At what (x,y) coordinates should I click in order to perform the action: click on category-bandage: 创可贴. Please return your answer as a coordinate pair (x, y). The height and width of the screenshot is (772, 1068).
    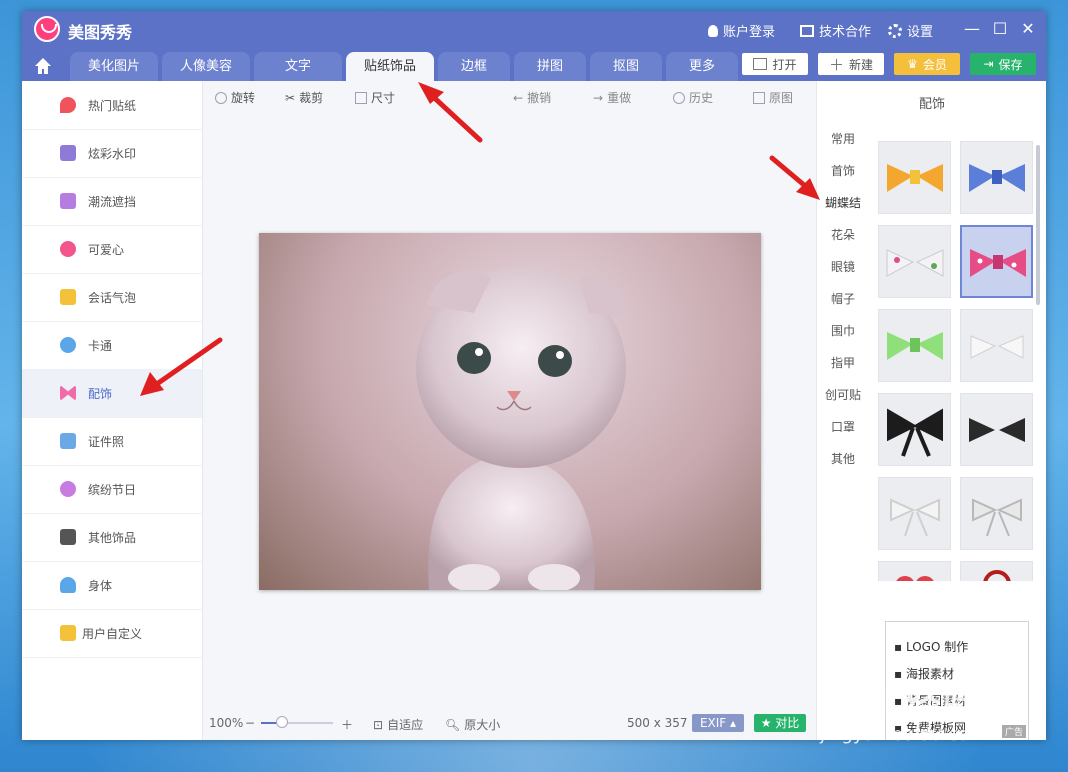
    Looking at the image, I should click on (843, 394).